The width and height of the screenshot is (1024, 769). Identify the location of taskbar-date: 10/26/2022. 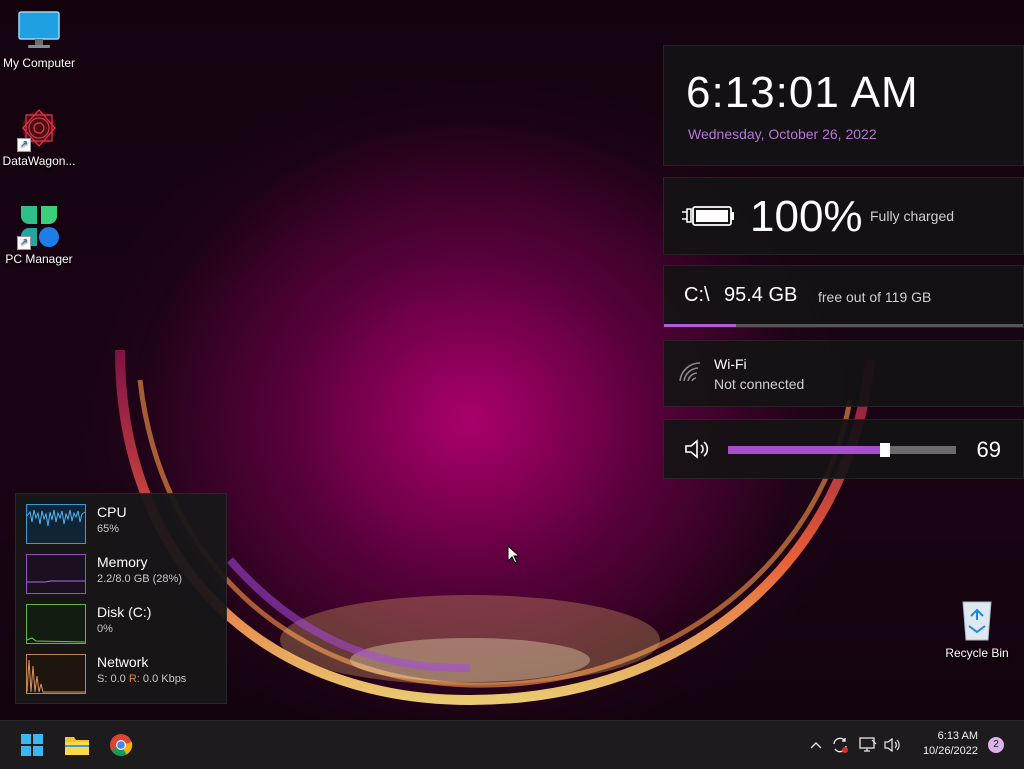
(950, 751).